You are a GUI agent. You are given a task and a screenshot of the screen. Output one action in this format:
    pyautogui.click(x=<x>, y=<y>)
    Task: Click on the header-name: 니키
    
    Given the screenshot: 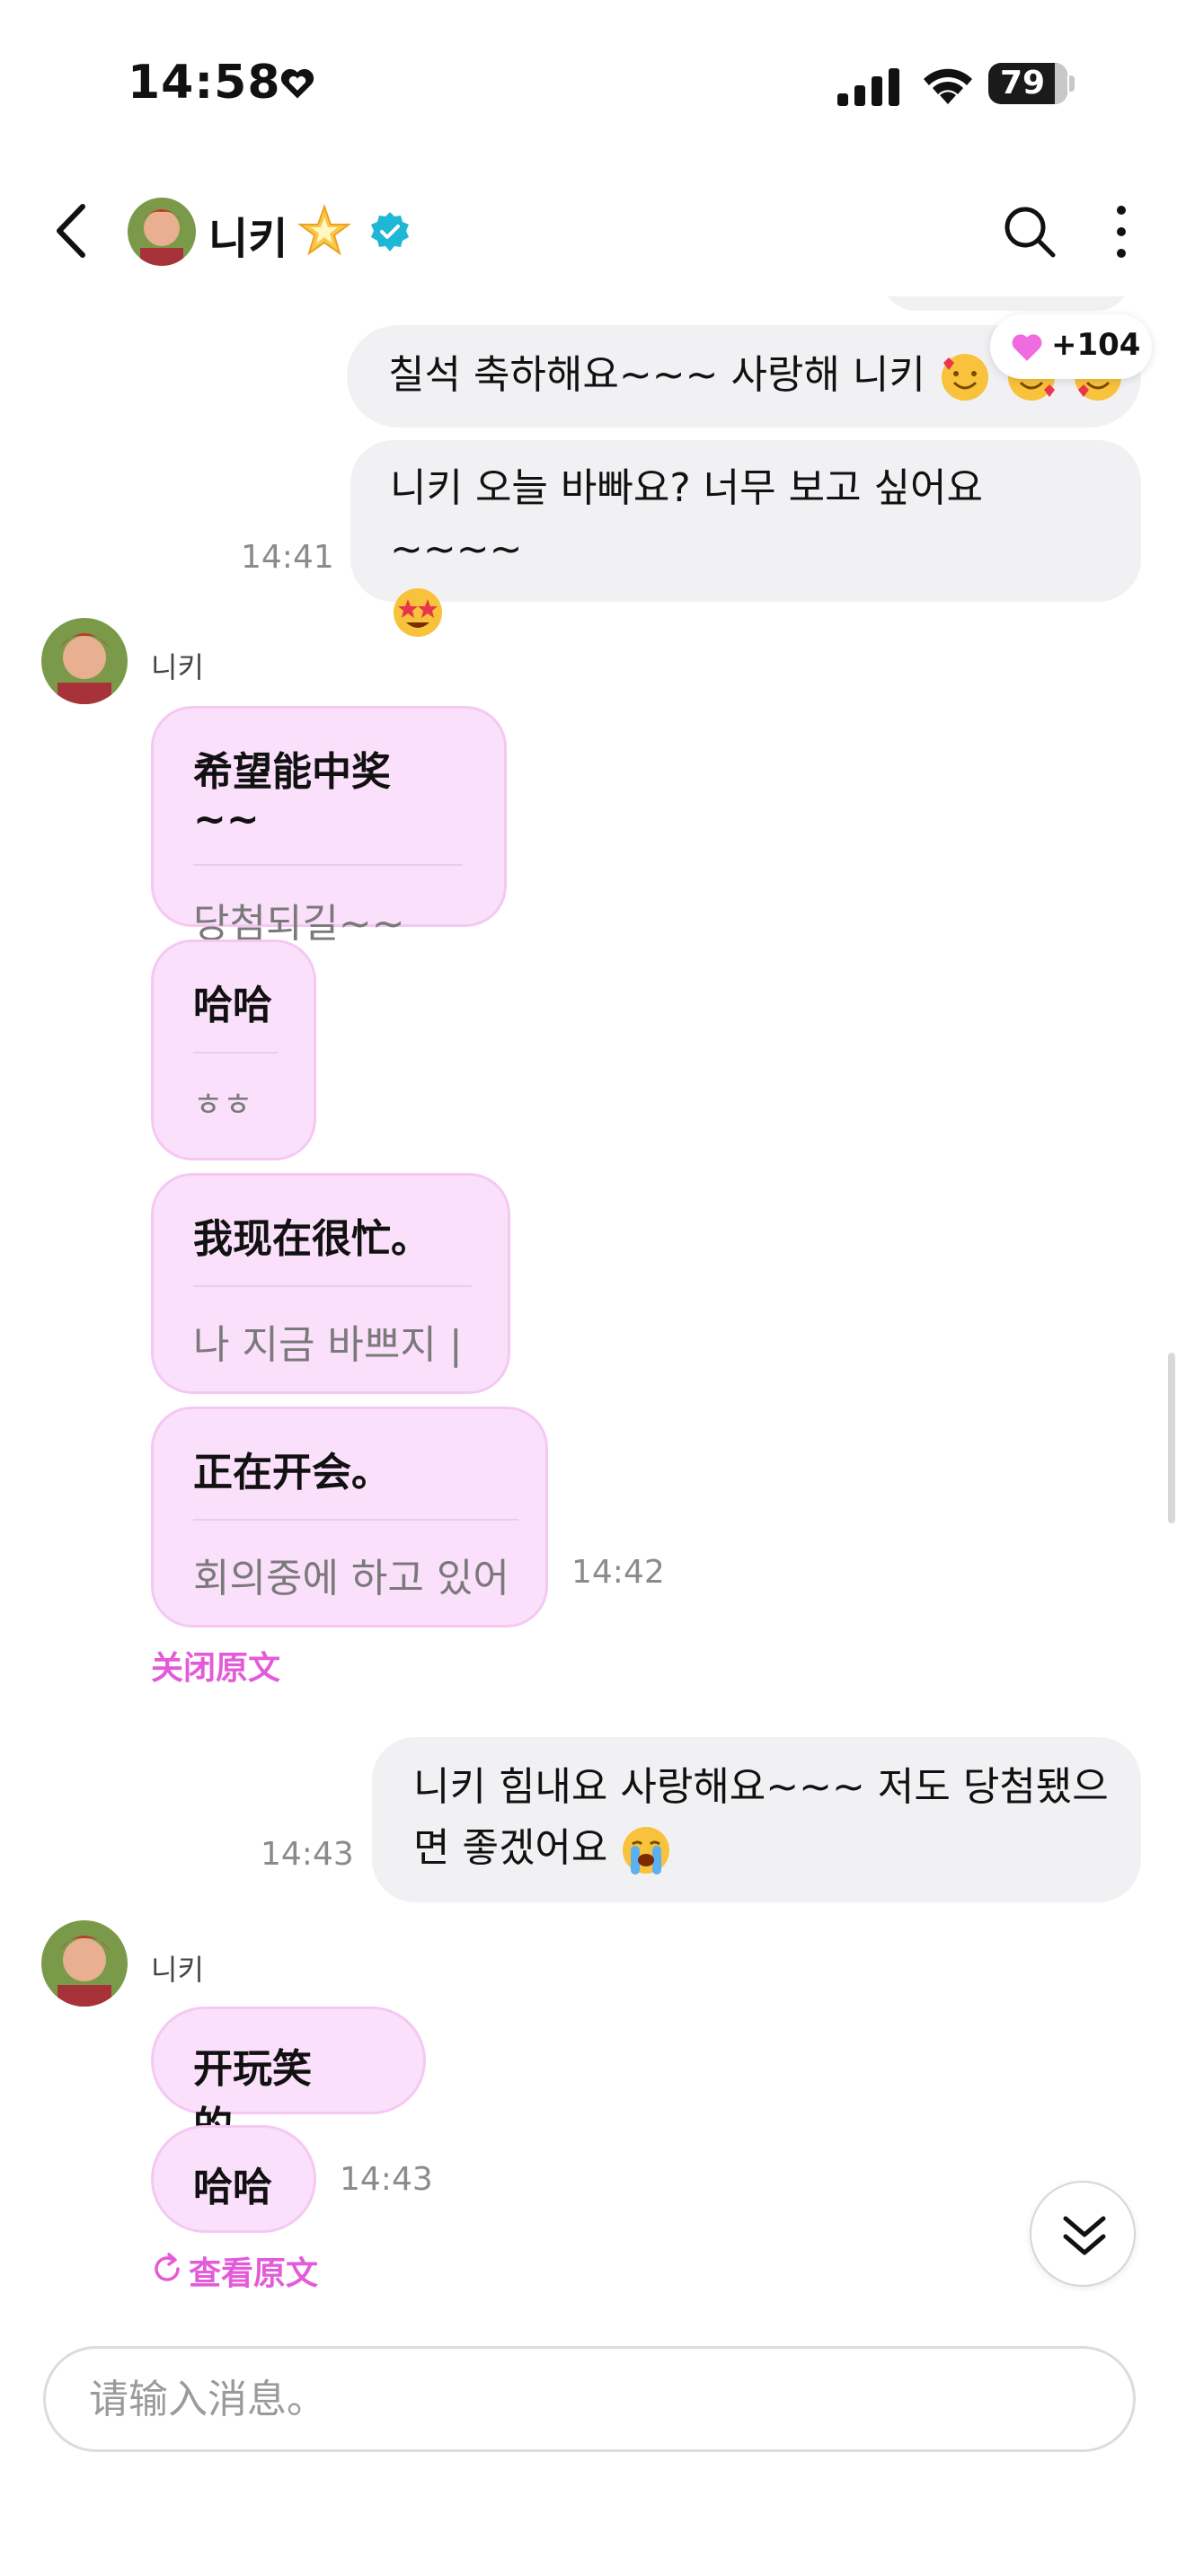 What is the action you would take?
    pyautogui.click(x=248, y=234)
    